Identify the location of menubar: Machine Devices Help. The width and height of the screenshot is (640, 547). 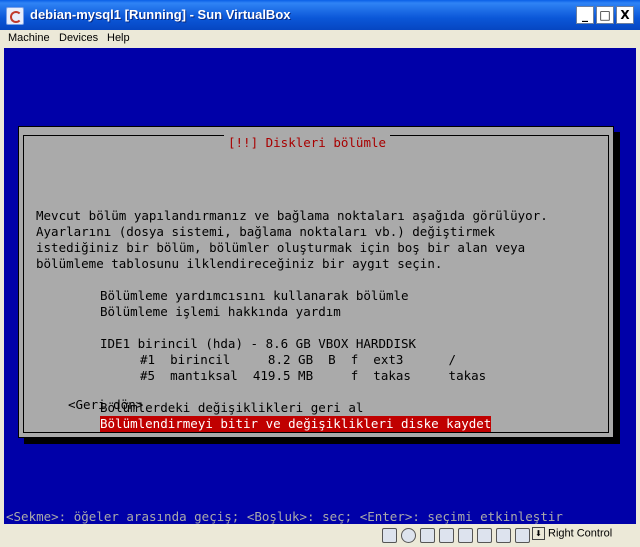
(320, 39).